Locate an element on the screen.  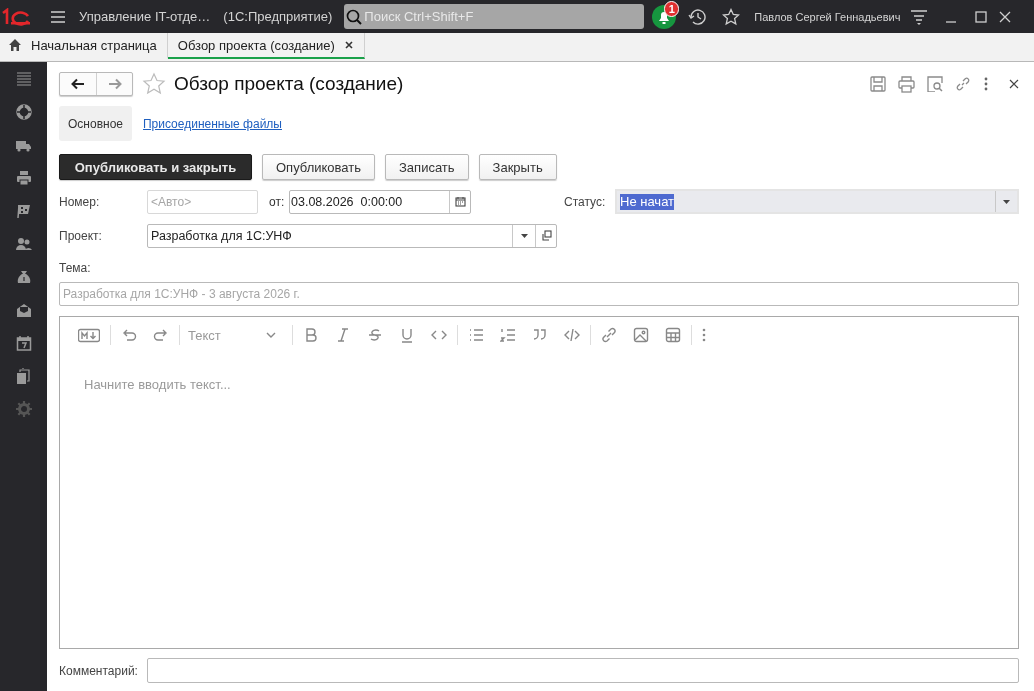
undo-icon is located at coordinates (129, 335).